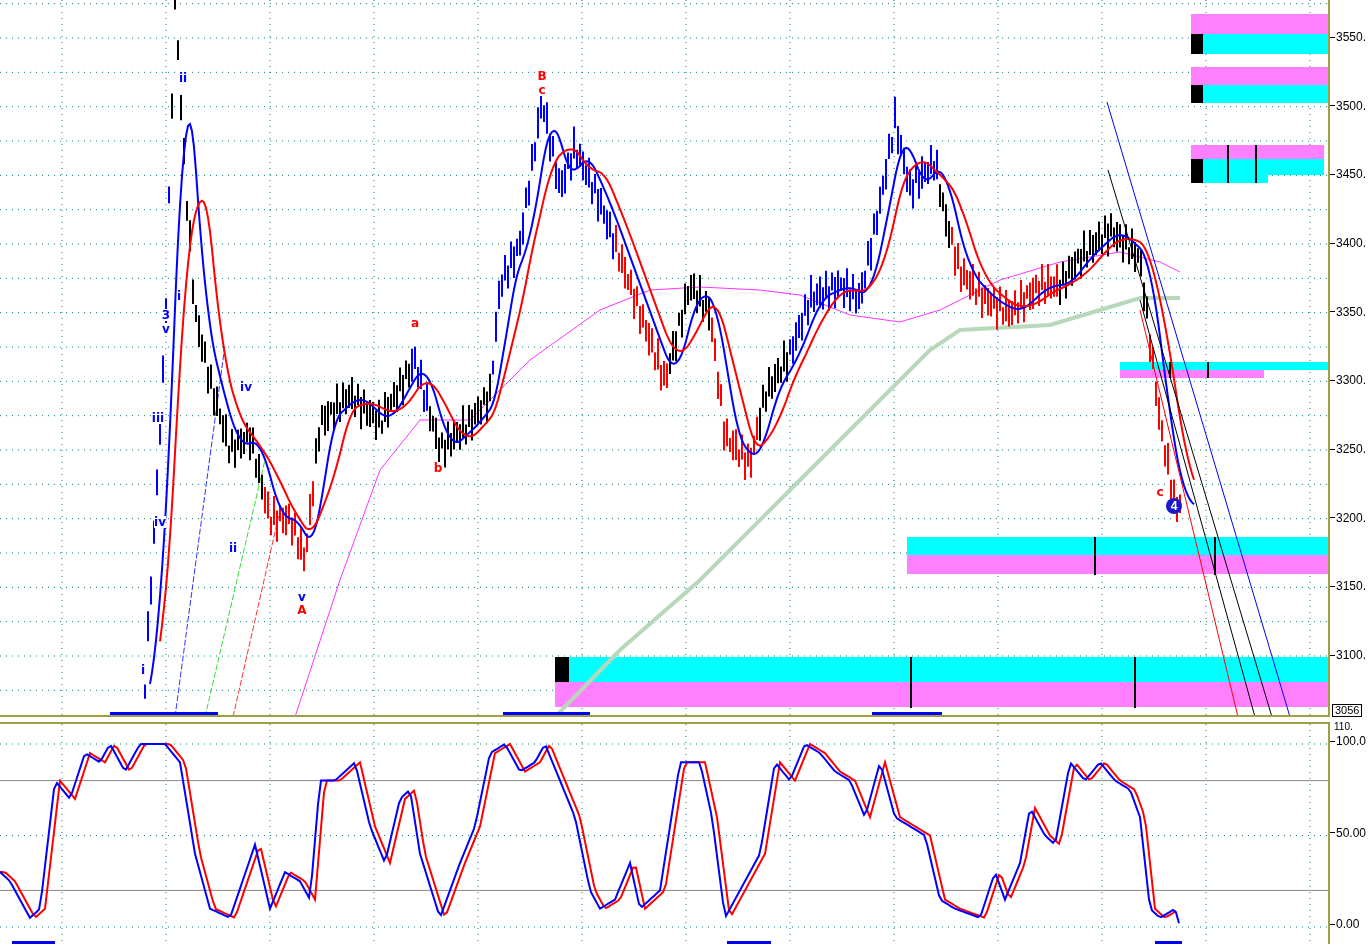  I want to click on axis-label: 3500., so click(1351, 105).